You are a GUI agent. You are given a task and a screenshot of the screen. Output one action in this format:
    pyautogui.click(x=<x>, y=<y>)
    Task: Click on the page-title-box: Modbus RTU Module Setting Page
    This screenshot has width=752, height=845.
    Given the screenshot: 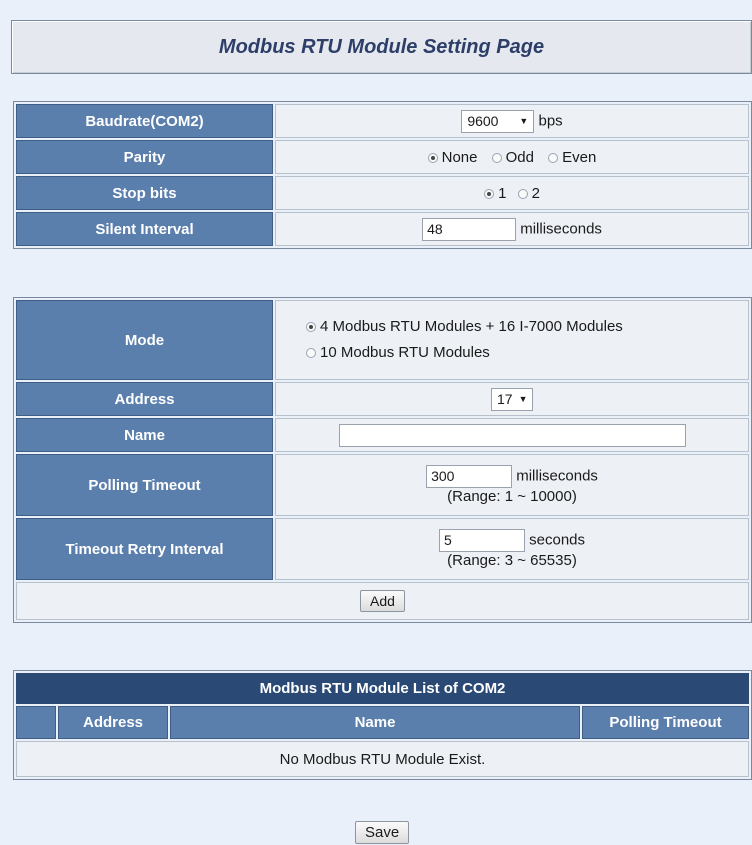 What is the action you would take?
    pyautogui.click(x=381, y=47)
    